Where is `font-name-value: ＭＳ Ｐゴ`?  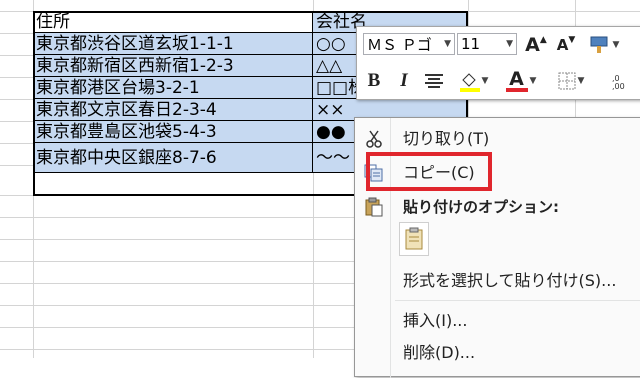 font-name-value: ＭＳ Ｐゴ is located at coordinates (399, 44).